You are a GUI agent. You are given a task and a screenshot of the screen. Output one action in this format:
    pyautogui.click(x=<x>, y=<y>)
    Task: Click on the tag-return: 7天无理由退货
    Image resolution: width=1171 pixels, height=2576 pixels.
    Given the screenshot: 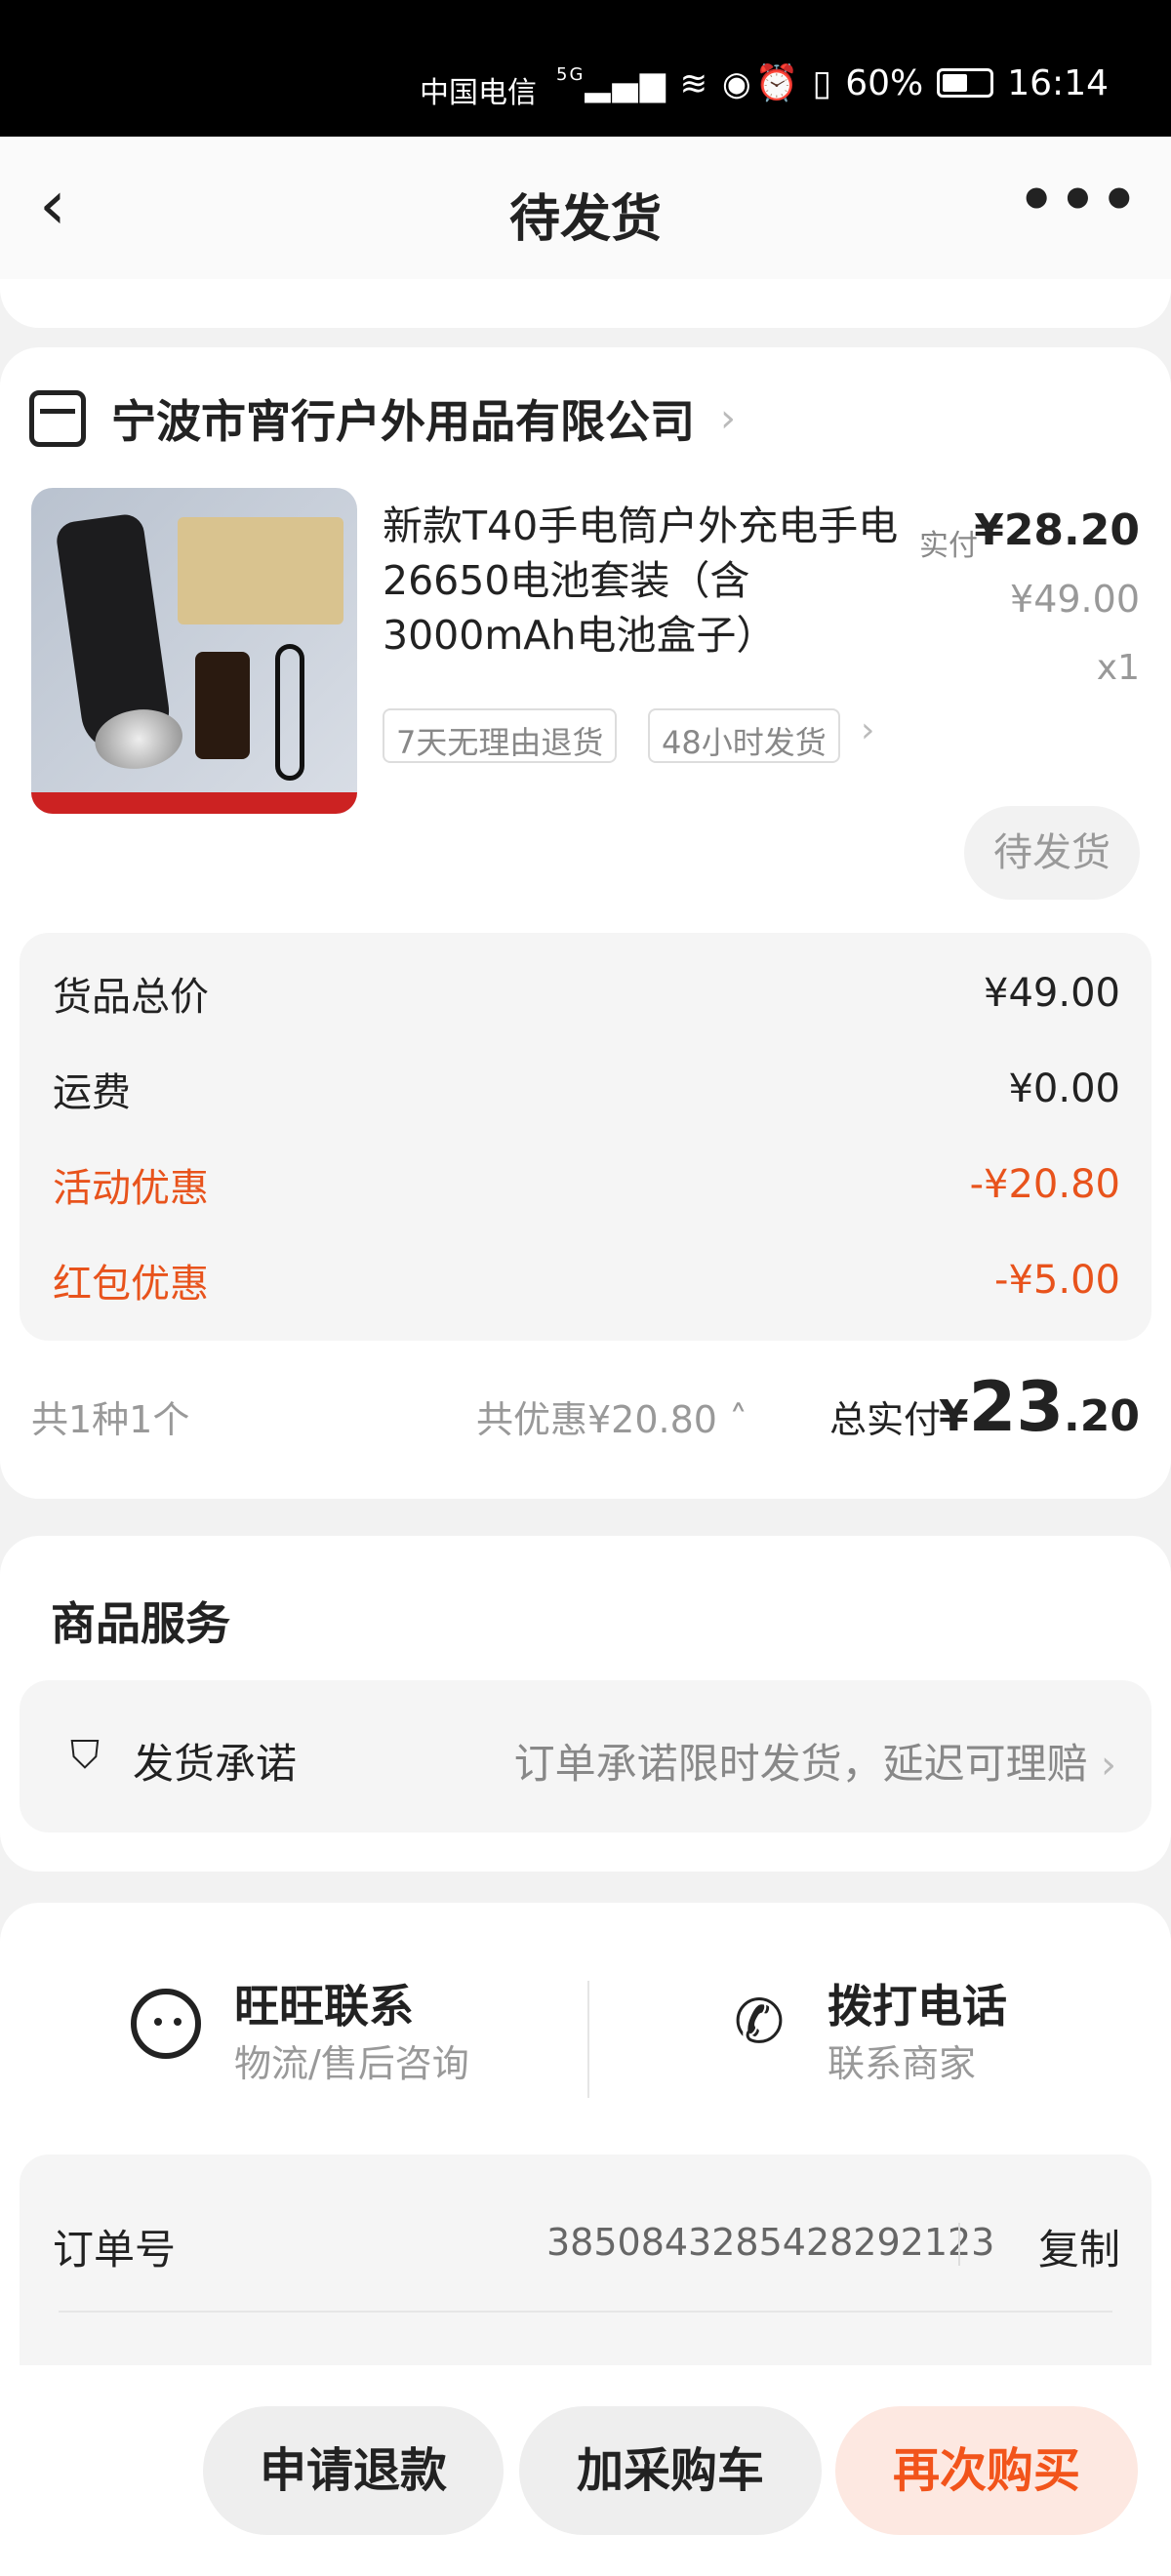 What is the action you would take?
    pyautogui.click(x=500, y=735)
    